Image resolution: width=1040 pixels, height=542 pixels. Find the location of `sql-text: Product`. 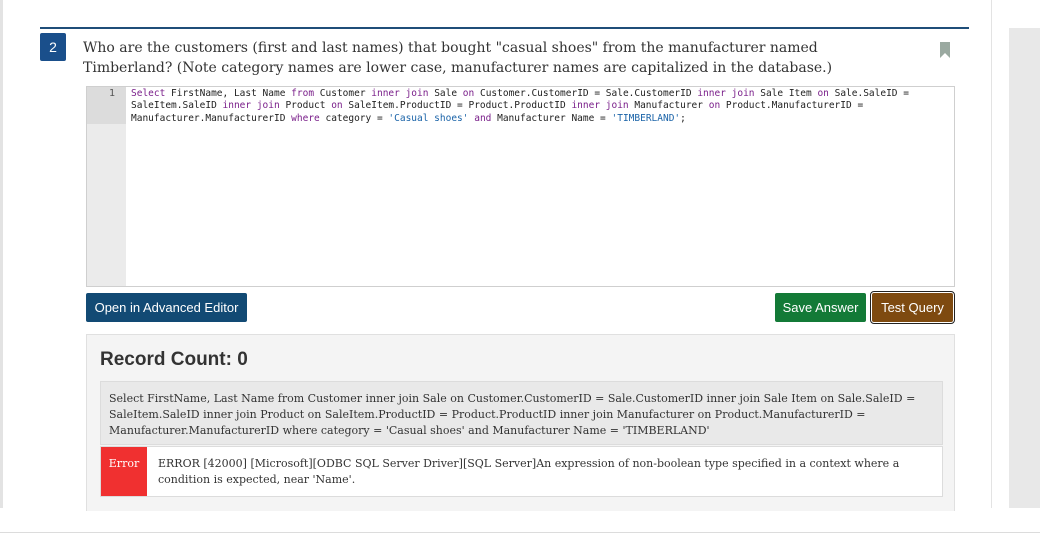

sql-text: Product is located at coordinates (305, 106).